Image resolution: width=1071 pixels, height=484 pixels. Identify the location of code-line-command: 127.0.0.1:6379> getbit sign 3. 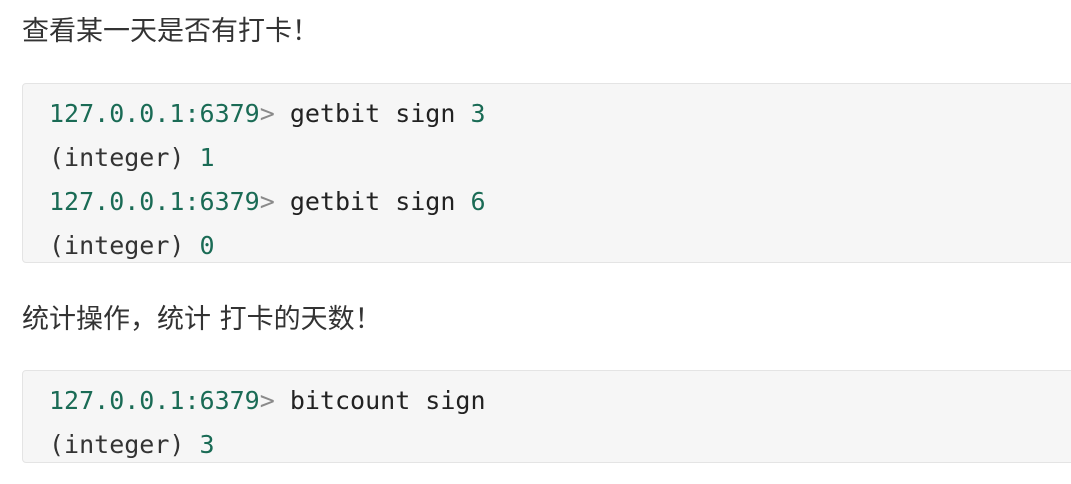
(560, 114).